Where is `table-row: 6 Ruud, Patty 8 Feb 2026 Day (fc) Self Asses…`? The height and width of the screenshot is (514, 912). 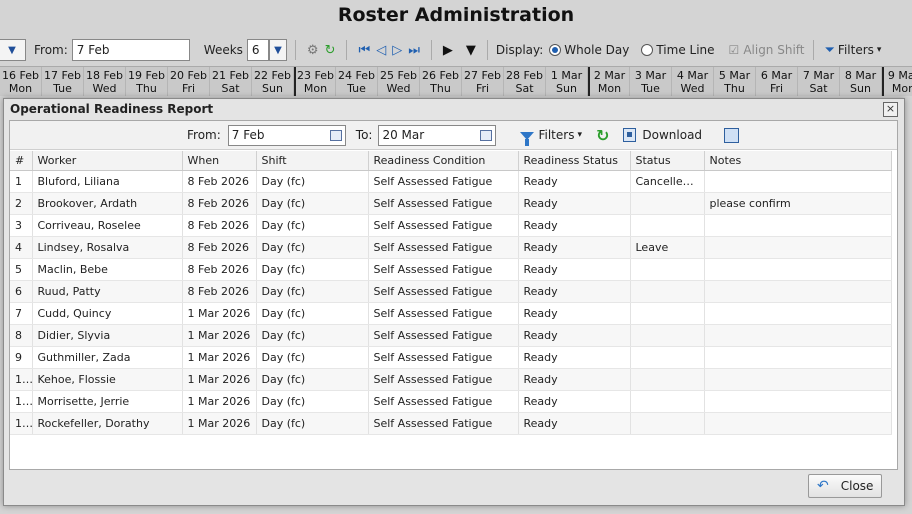
table-row: 6 Ruud, Patty 8 Feb 2026 Day (fc) Self Asses… is located at coordinates (451, 291).